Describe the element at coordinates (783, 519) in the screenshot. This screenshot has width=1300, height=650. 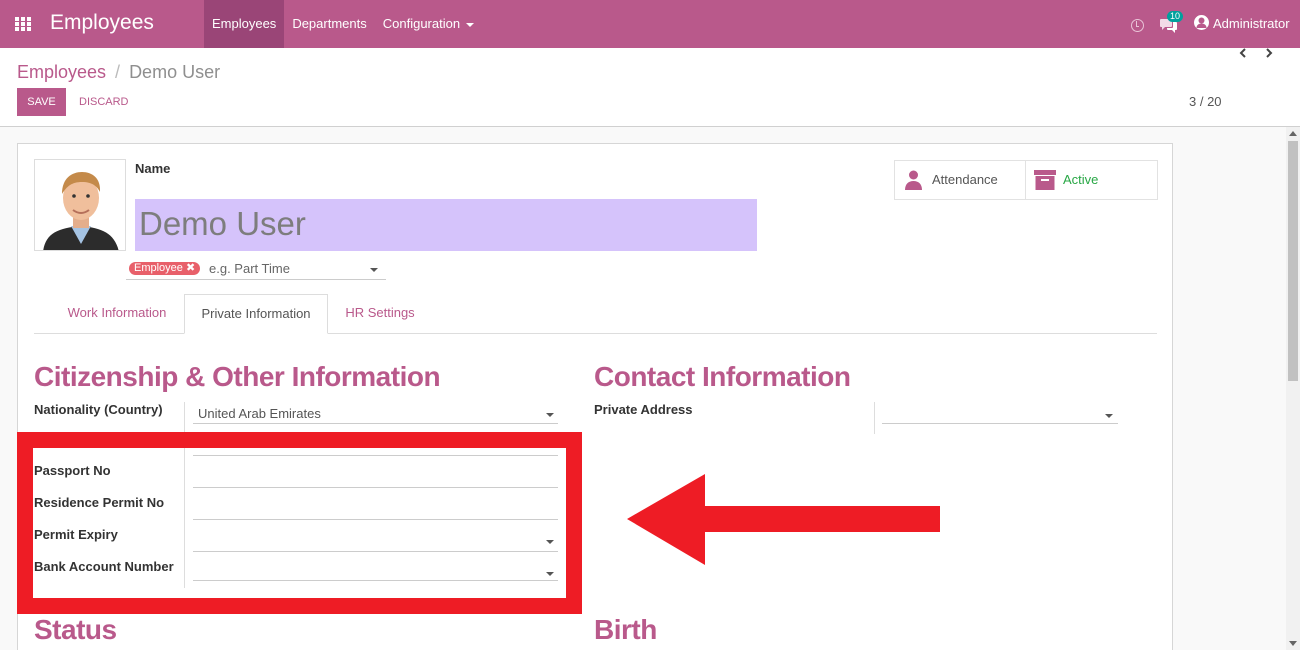
I see `annotation-arrow-icon` at that location.